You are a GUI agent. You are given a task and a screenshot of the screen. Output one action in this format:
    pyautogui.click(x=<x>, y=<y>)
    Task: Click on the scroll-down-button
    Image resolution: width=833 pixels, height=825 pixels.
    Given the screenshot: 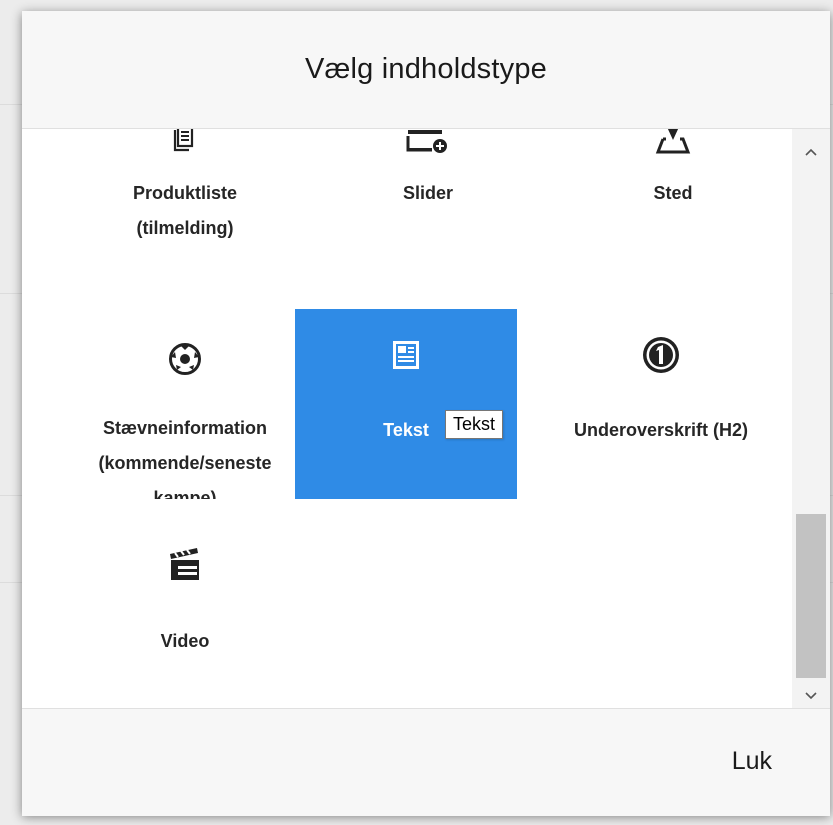 What is the action you would take?
    pyautogui.click(x=811, y=696)
    